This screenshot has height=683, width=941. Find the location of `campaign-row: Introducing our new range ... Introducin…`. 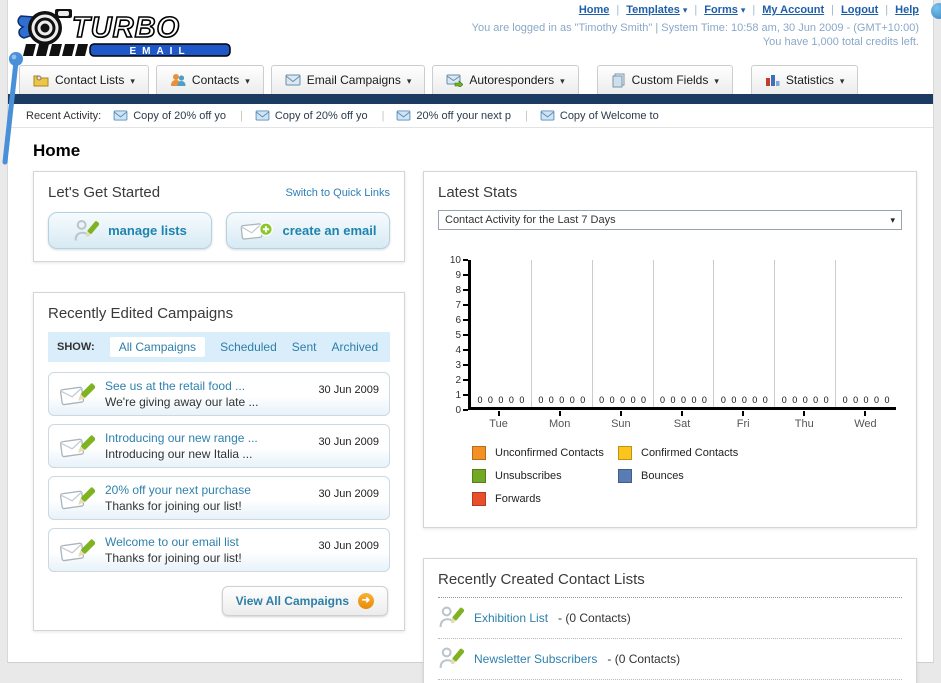

campaign-row: Introducing our new range ... Introducin… is located at coordinates (219, 446).